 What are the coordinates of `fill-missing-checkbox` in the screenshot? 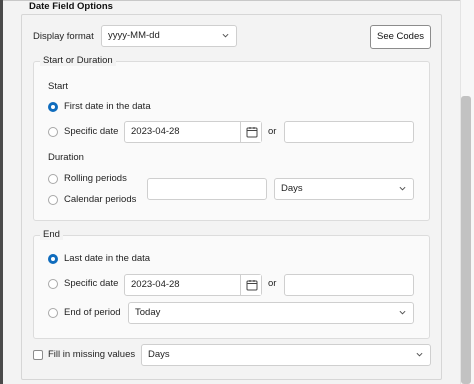 It's located at (38, 355).